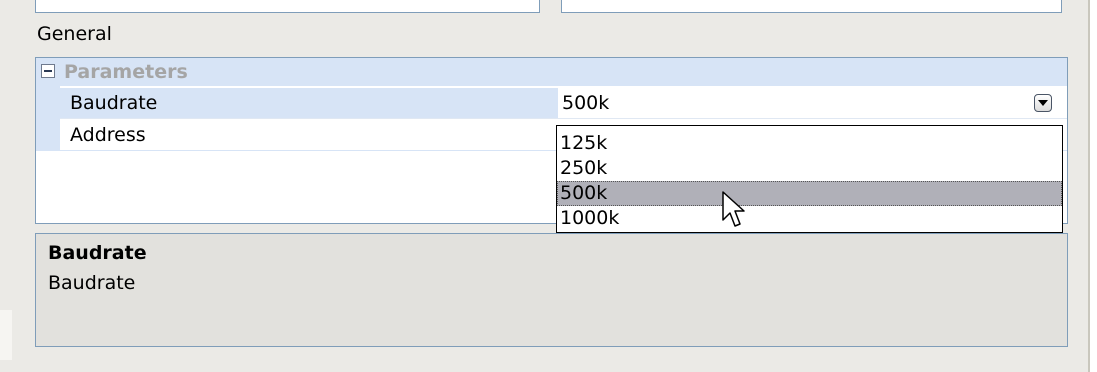 Image resolution: width=1097 pixels, height=372 pixels. What do you see at coordinates (126, 72) in the screenshot?
I see `category-label: Parameters` at bounding box center [126, 72].